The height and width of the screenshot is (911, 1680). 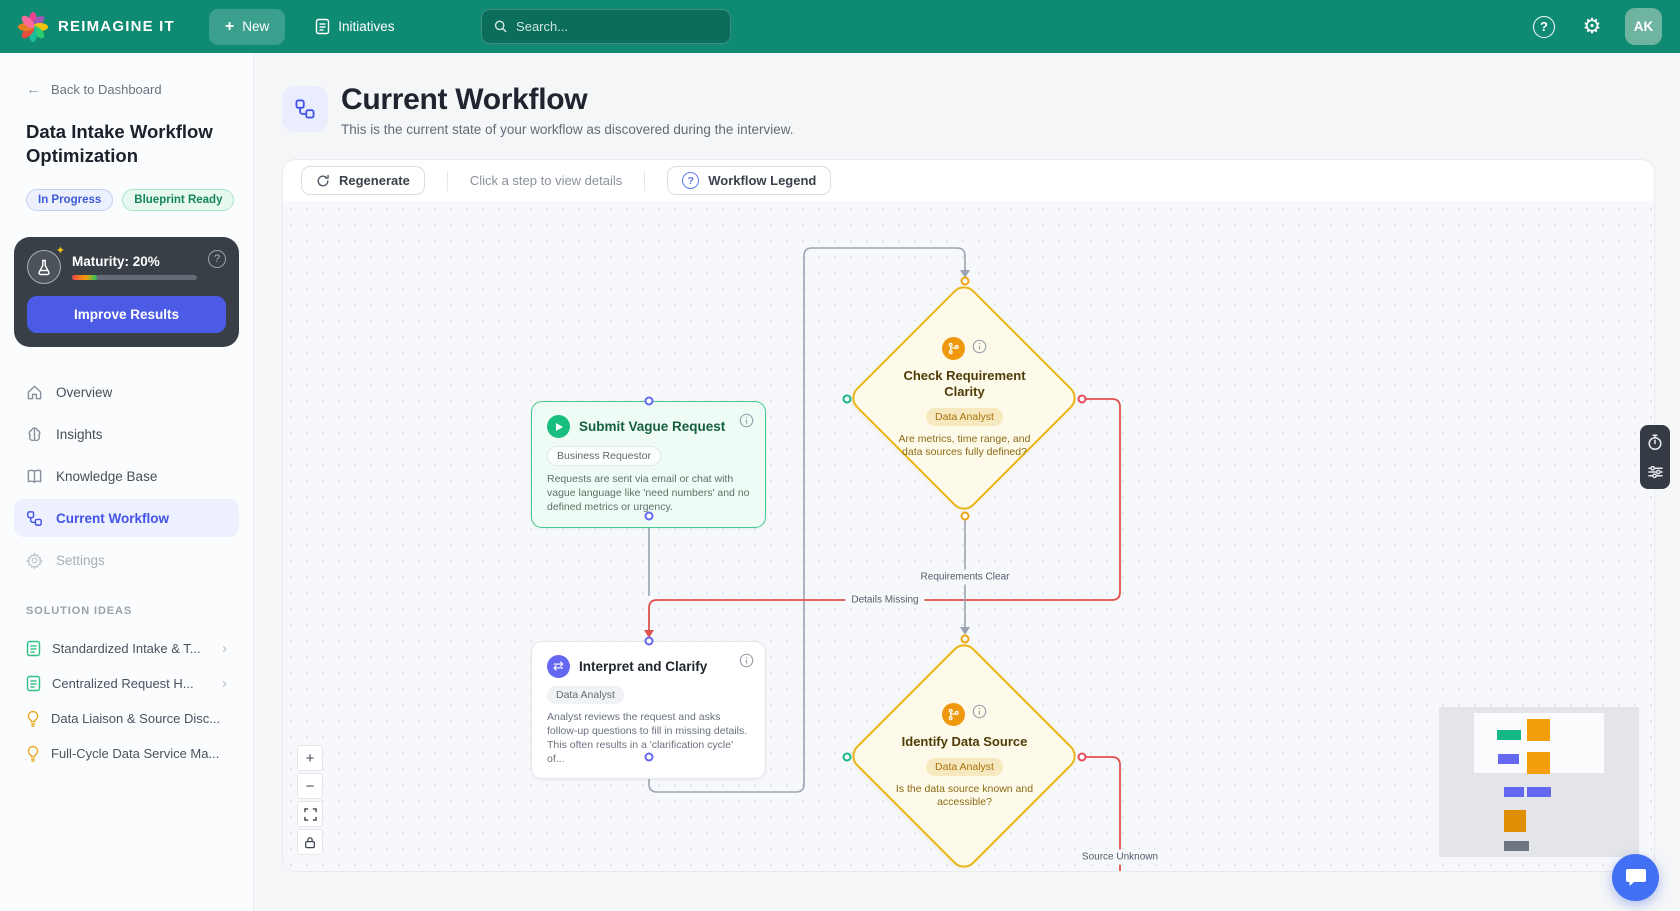 I want to click on regenerate-button: Regenerate, so click(x=363, y=180).